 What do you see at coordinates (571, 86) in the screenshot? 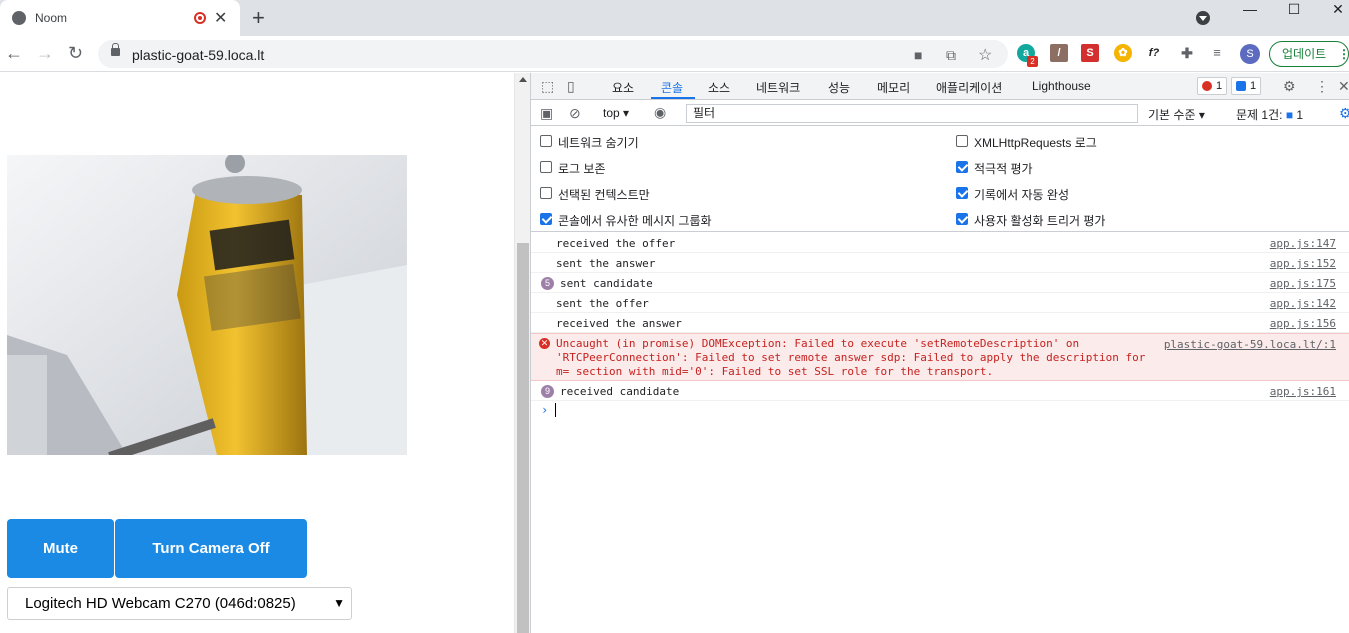
I see `device-toolbar-icon: ▯` at bounding box center [571, 86].